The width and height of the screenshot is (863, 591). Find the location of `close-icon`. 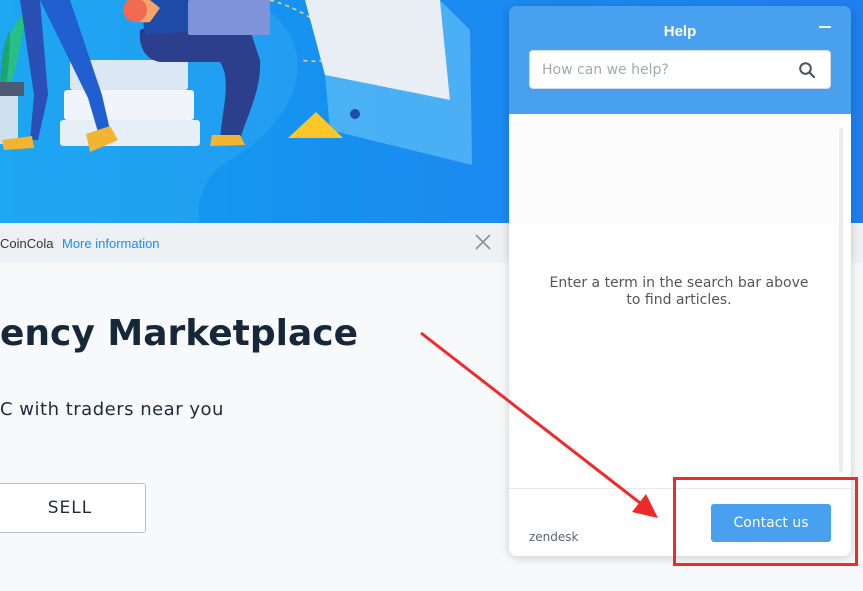

close-icon is located at coordinates (483, 242).